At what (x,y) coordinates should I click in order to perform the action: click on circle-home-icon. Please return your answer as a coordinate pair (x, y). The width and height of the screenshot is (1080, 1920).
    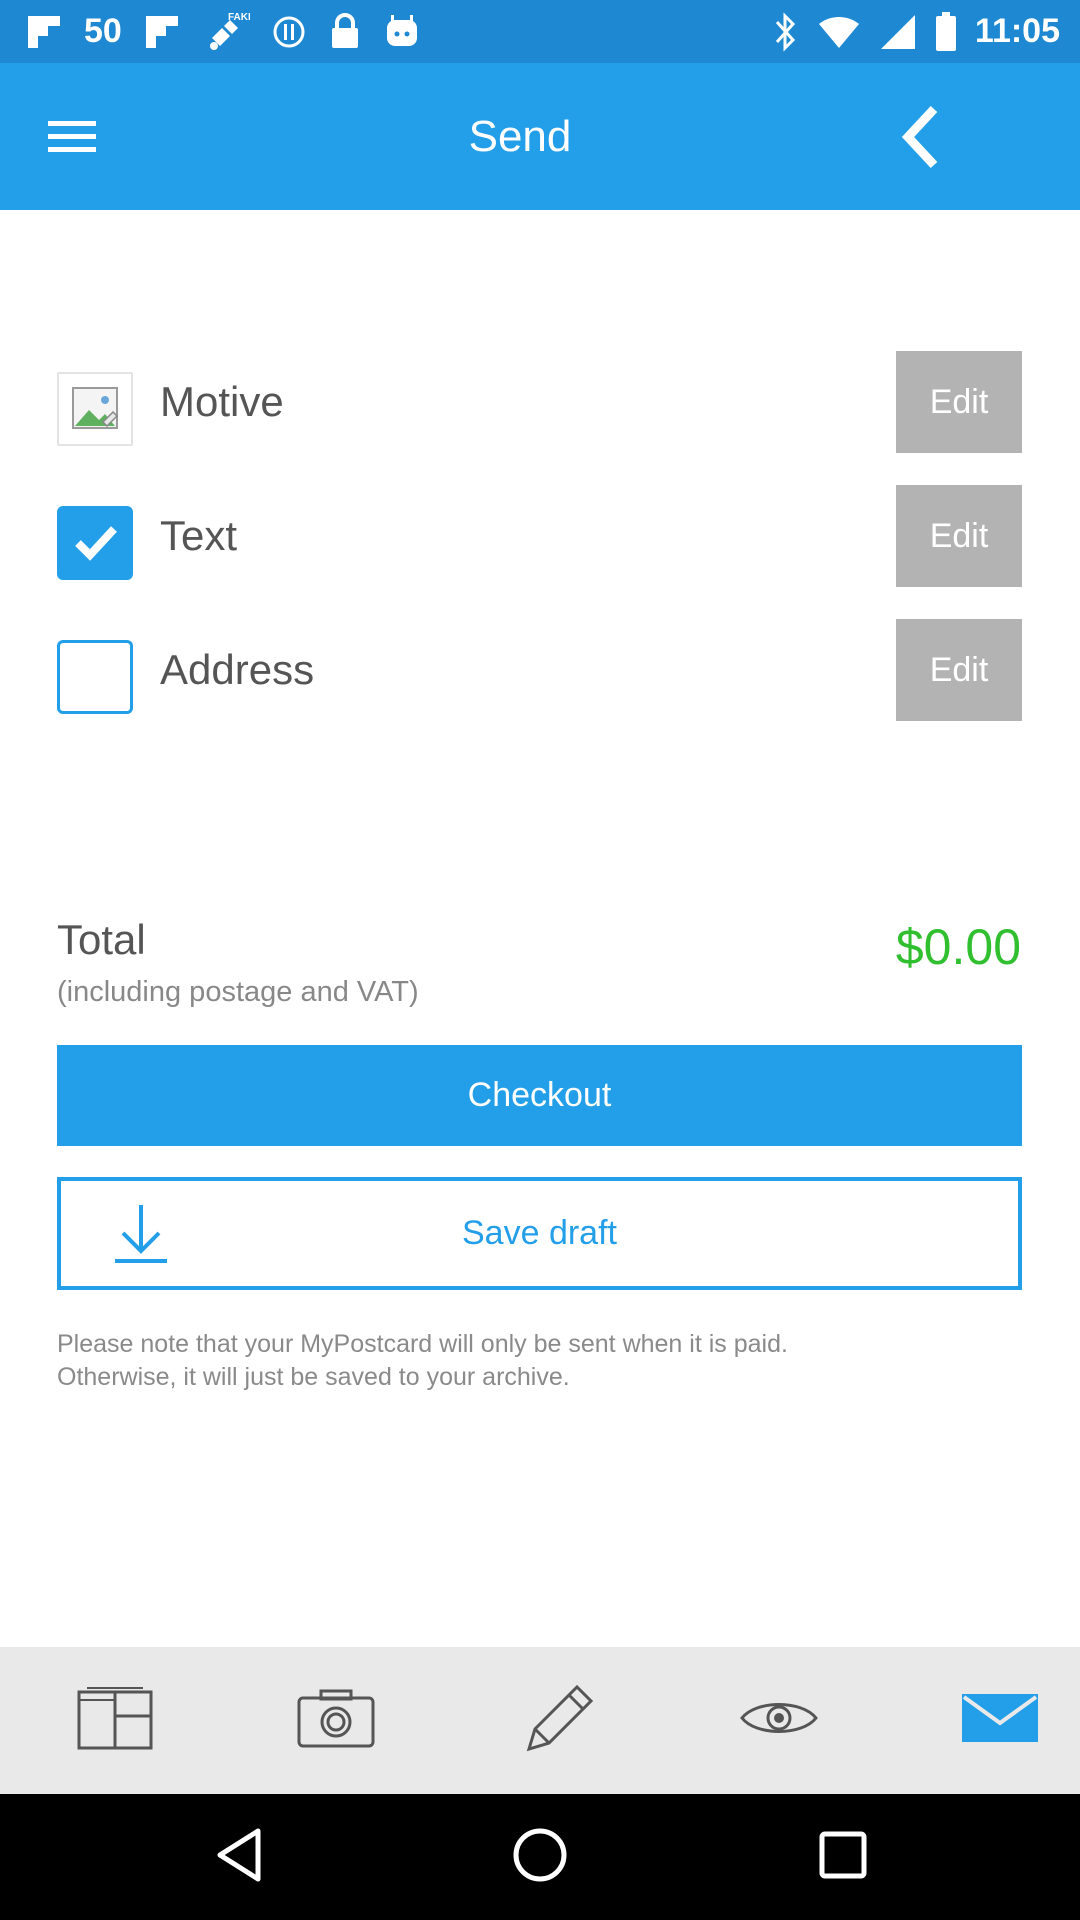
    Looking at the image, I should click on (540, 1857).